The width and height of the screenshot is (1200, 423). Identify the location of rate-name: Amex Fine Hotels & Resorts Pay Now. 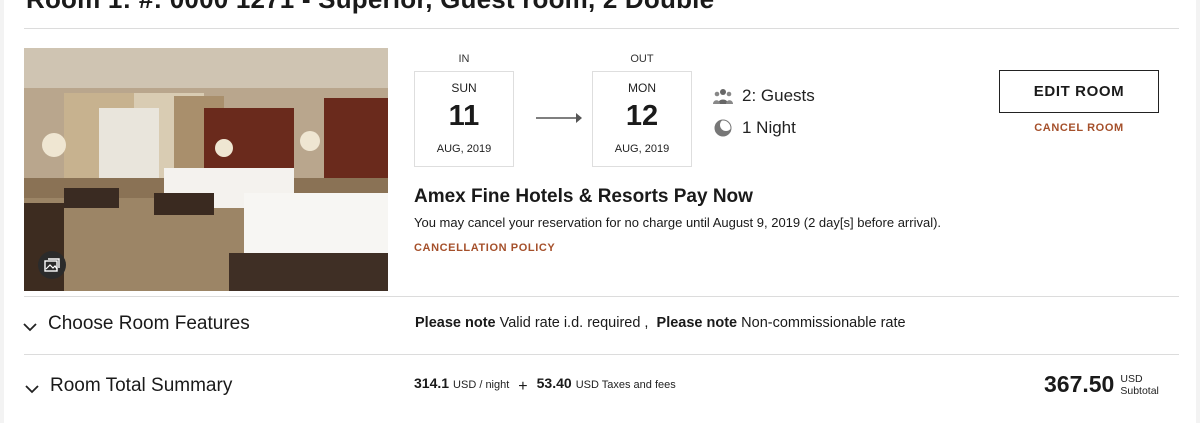
(583, 196).